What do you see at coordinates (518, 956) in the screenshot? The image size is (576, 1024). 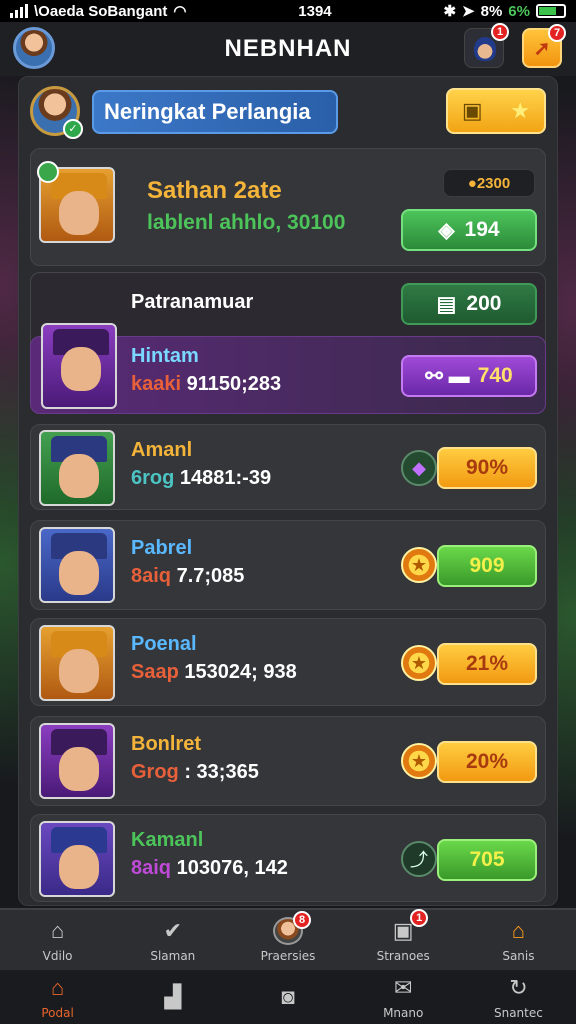 I see `nav-label: Sanis` at bounding box center [518, 956].